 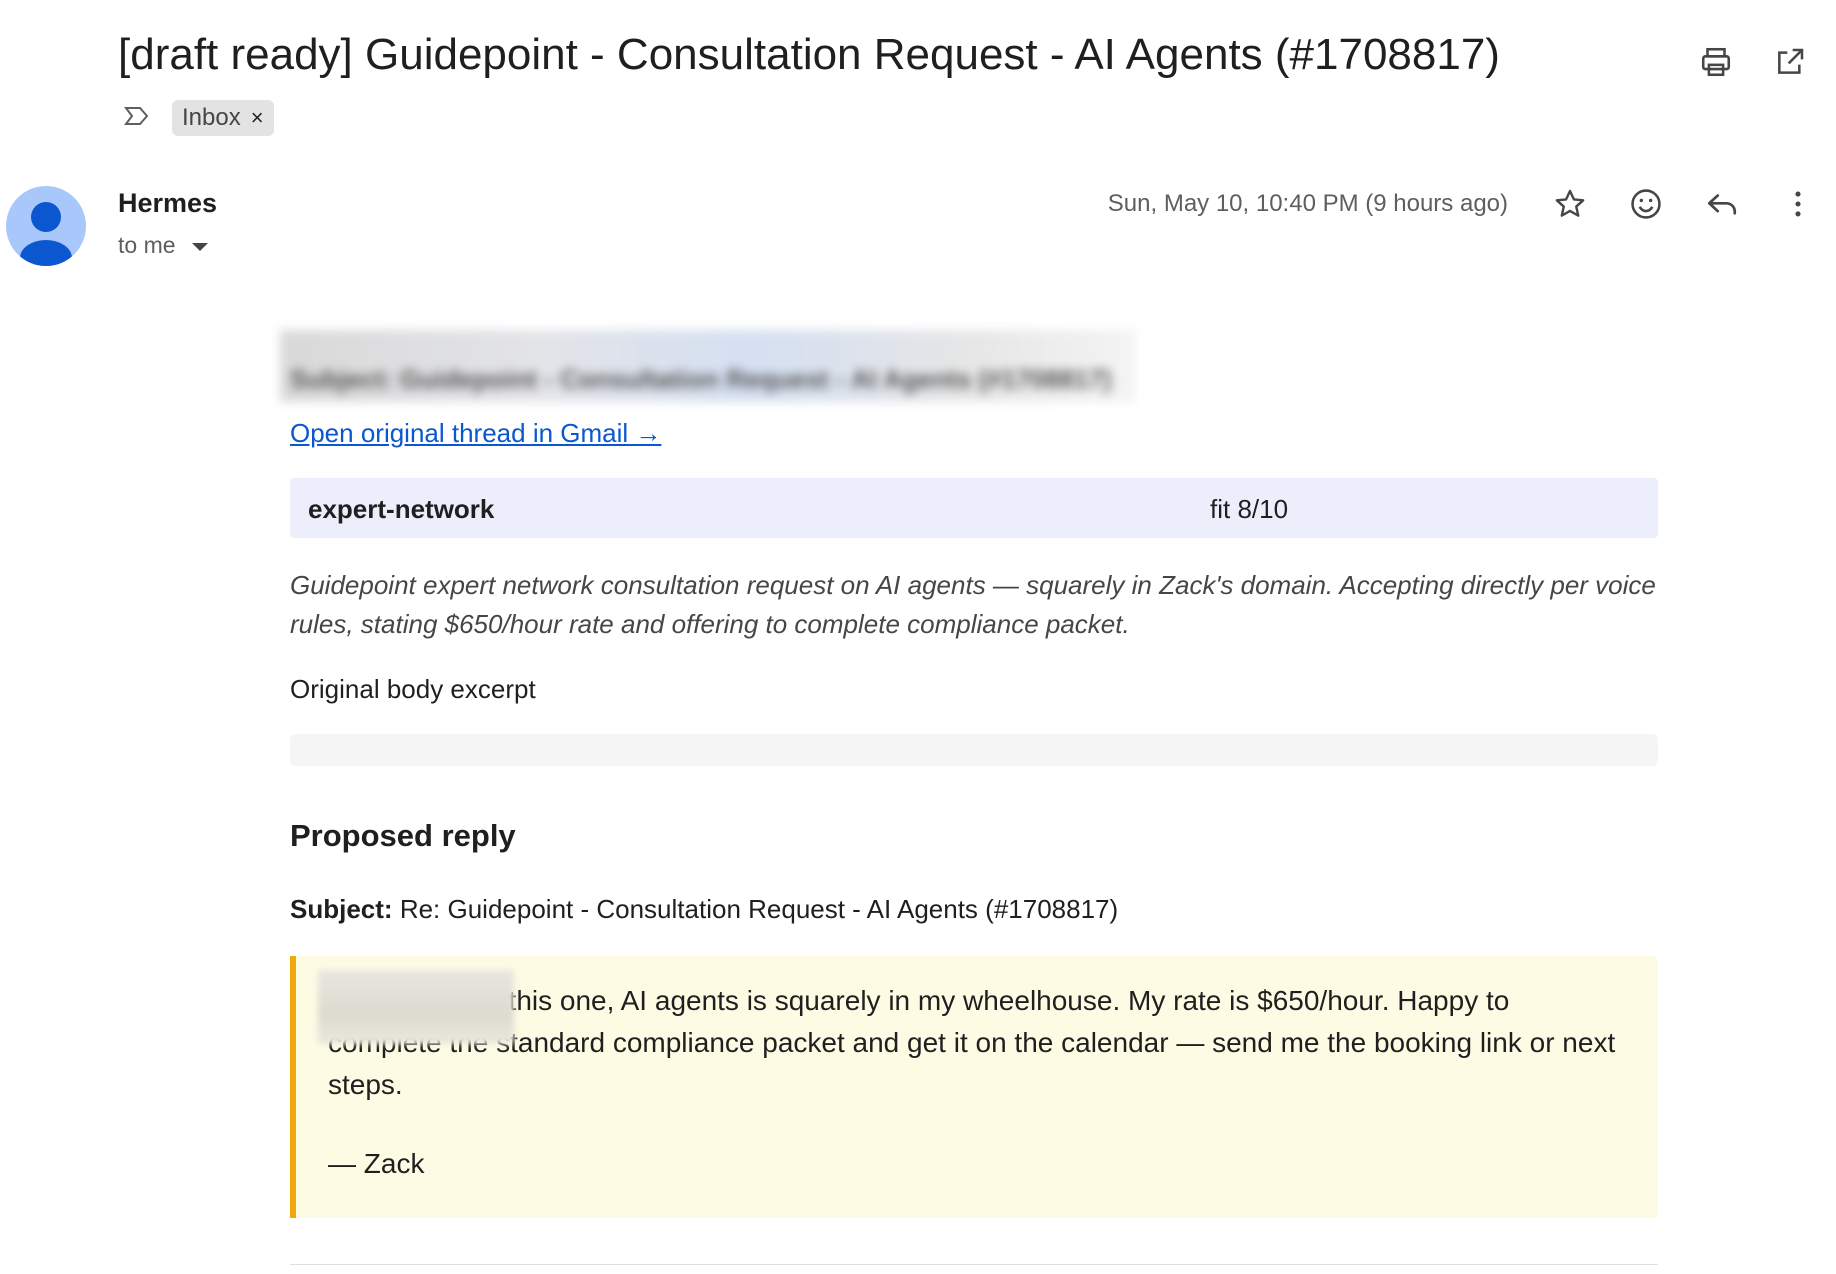 What do you see at coordinates (211, 117) in the screenshot?
I see `inbox-label-text: Inbox` at bounding box center [211, 117].